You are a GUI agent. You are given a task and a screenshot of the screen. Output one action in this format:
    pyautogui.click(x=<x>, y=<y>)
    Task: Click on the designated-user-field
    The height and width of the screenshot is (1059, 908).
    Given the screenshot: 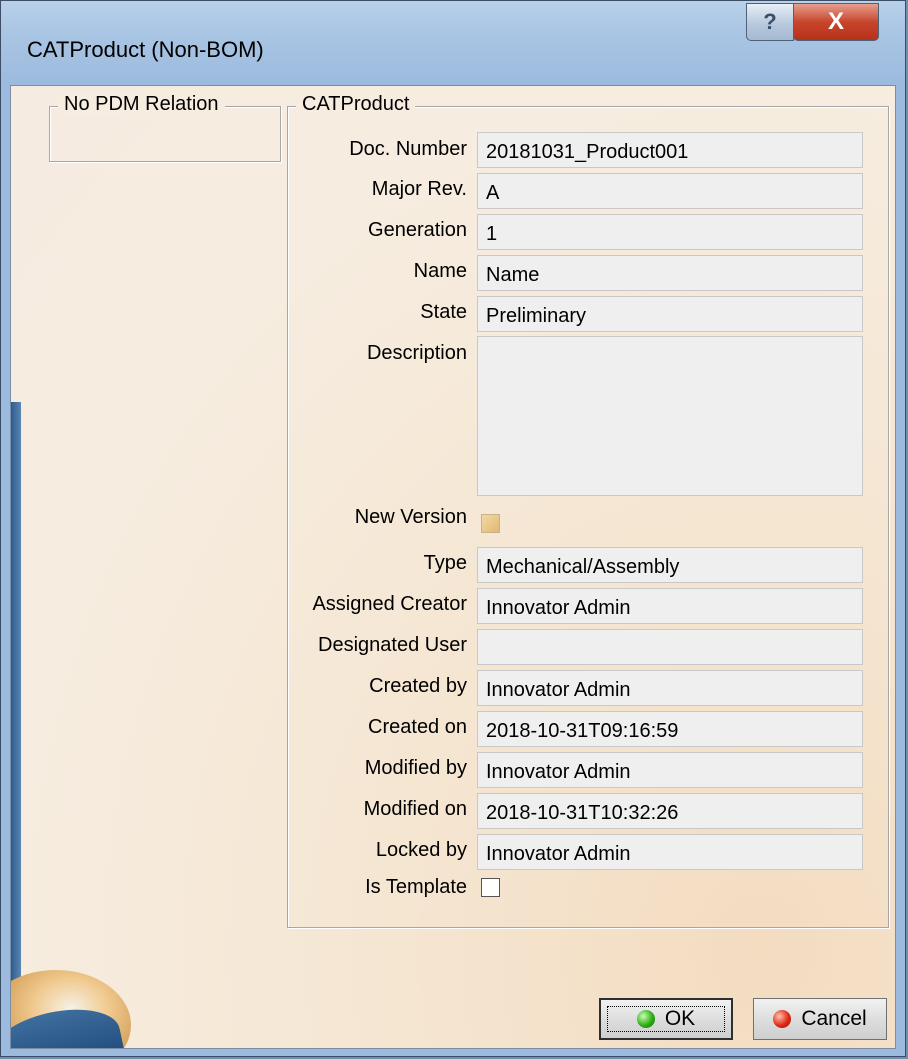 What is the action you would take?
    pyautogui.click(x=670, y=647)
    